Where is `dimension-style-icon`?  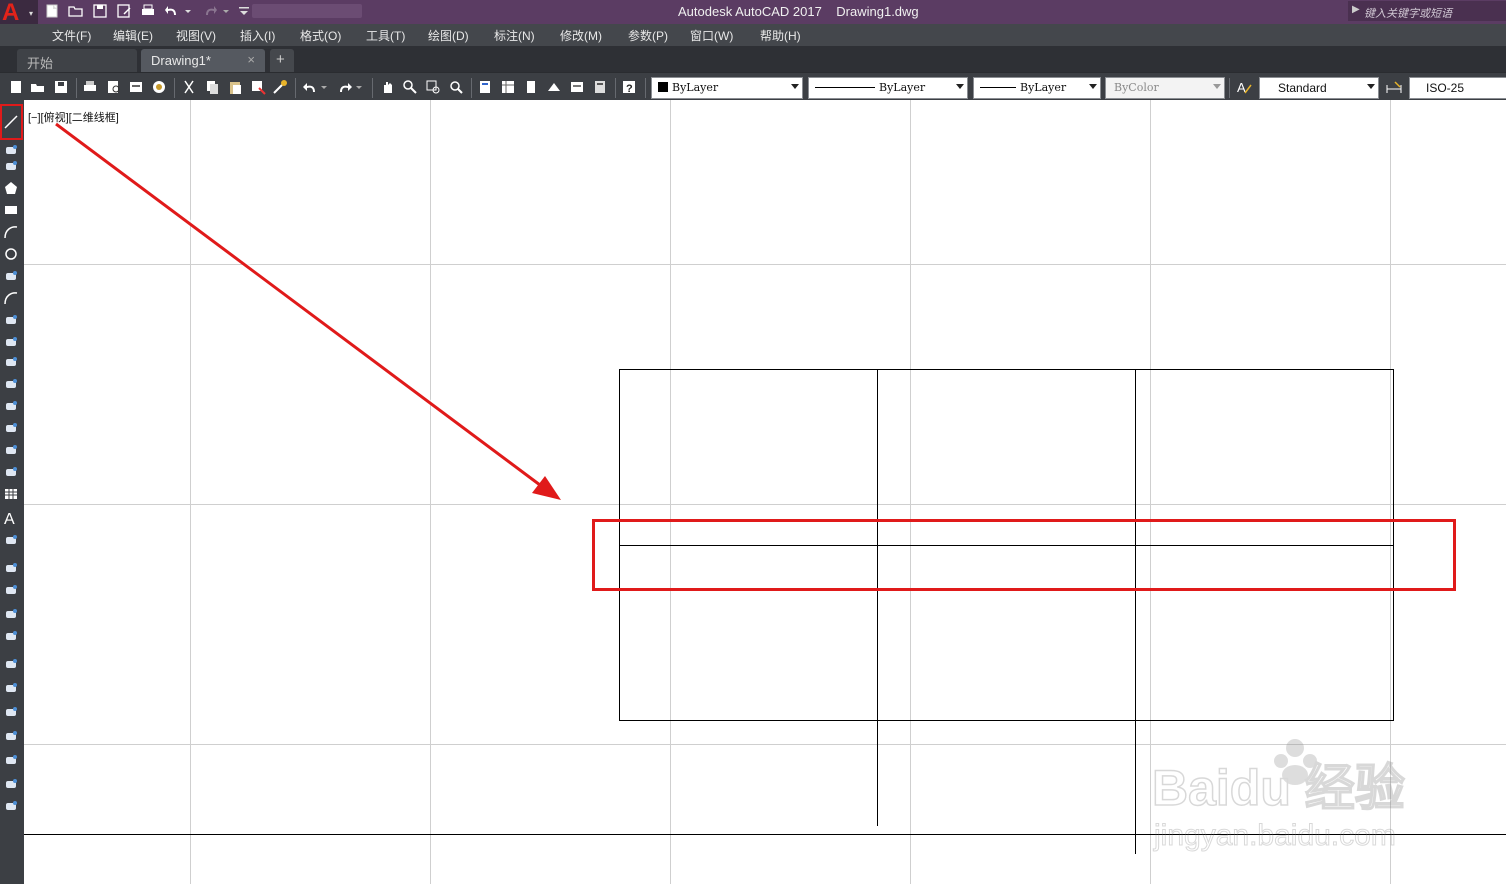
dimension-style-icon is located at coordinates (1394, 87).